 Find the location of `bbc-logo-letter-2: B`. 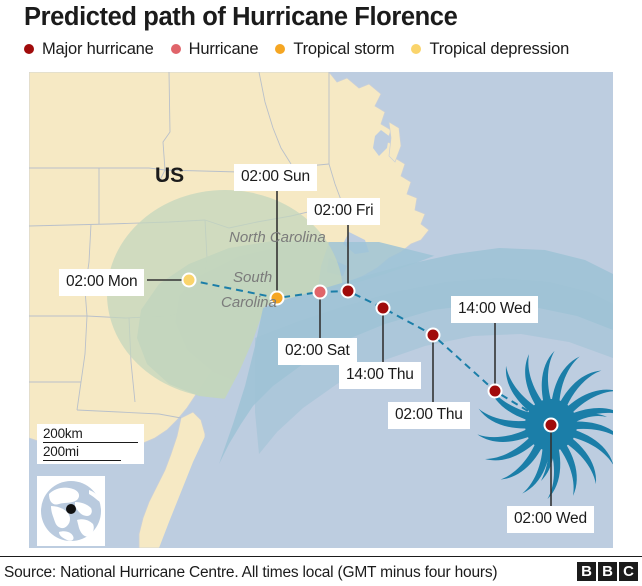

bbc-logo-letter-2: B is located at coordinates (607, 571).